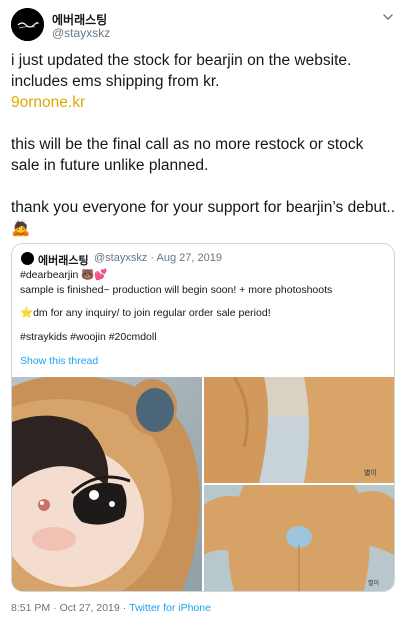 The height and width of the screenshot is (630, 406). Describe the element at coordinates (189, 258) in the screenshot. I see `quoted-date: Aug 27, 2019` at that location.